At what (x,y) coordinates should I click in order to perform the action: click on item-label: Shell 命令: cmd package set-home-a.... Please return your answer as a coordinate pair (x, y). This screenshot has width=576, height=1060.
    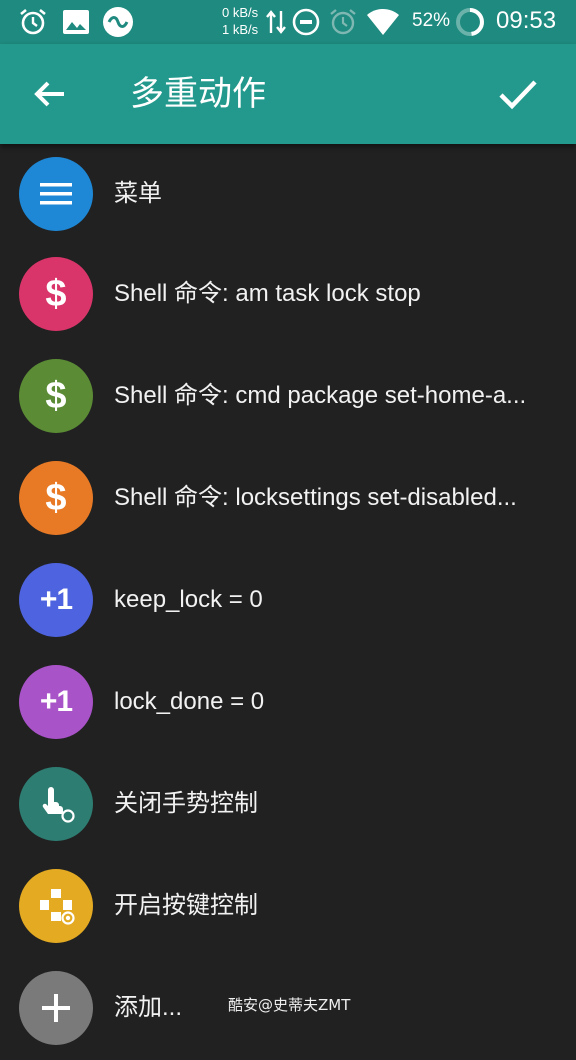
    Looking at the image, I should click on (320, 395).